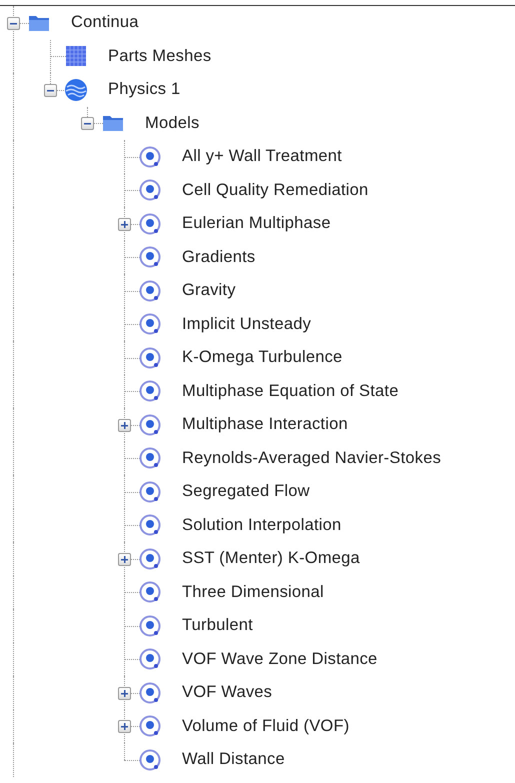 This screenshot has width=515, height=783. Describe the element at coordinates (275, 190) in the screenshot. I see `tree-item: Cell Quality Remediation` at that location.